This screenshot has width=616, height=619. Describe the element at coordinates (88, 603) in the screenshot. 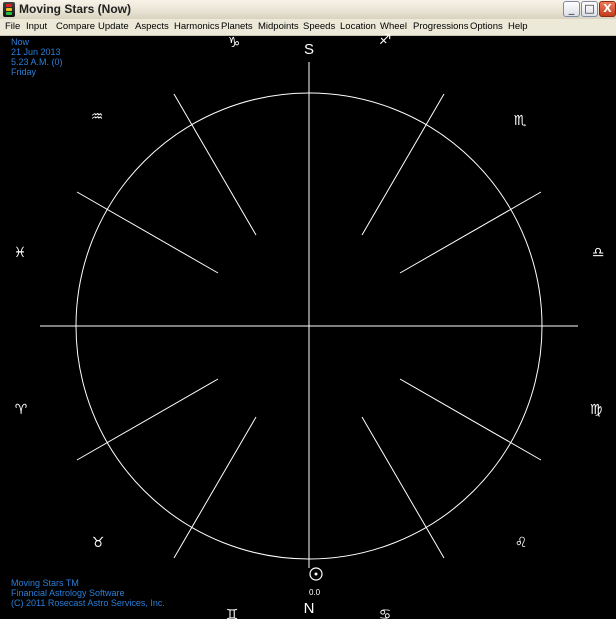

I see `copyright-text: (C) 2011 Rosecast Astro Services, Inc.` at that location.